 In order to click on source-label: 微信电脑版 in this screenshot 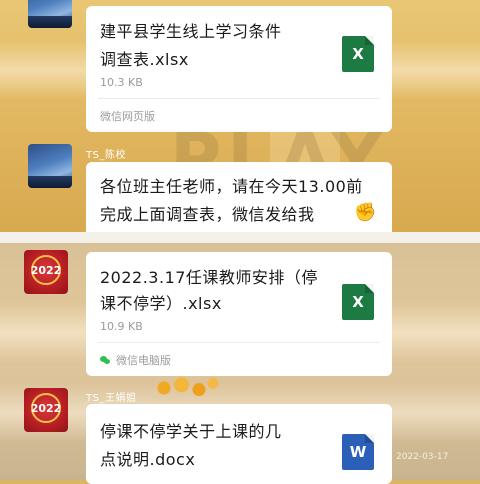, I will do `click(143, 360)`.